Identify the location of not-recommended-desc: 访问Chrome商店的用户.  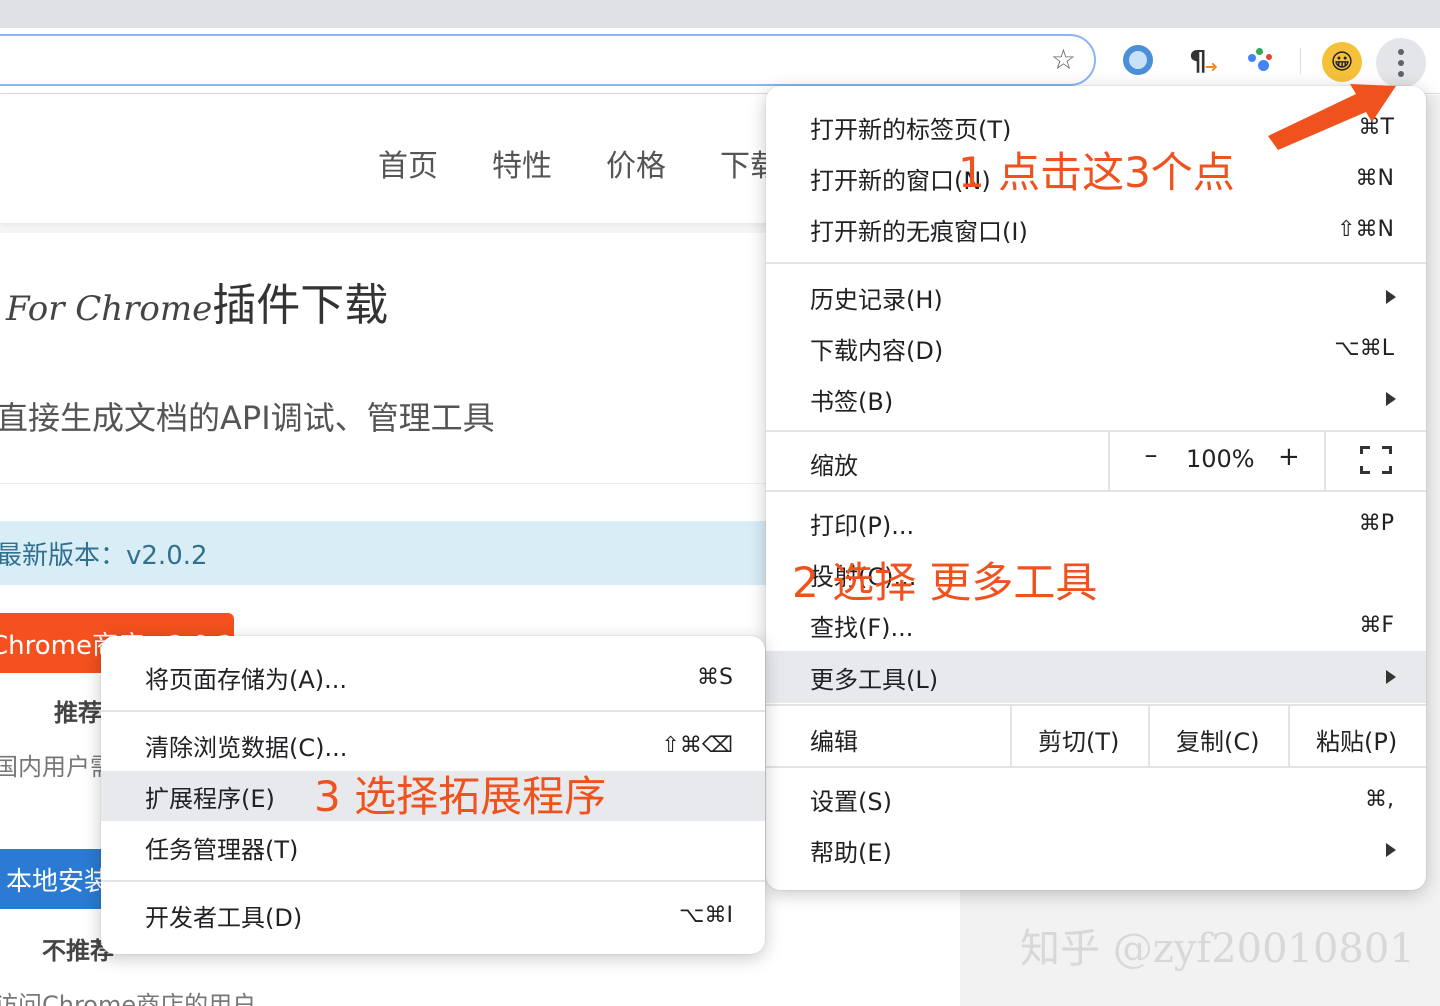
(128, 998).